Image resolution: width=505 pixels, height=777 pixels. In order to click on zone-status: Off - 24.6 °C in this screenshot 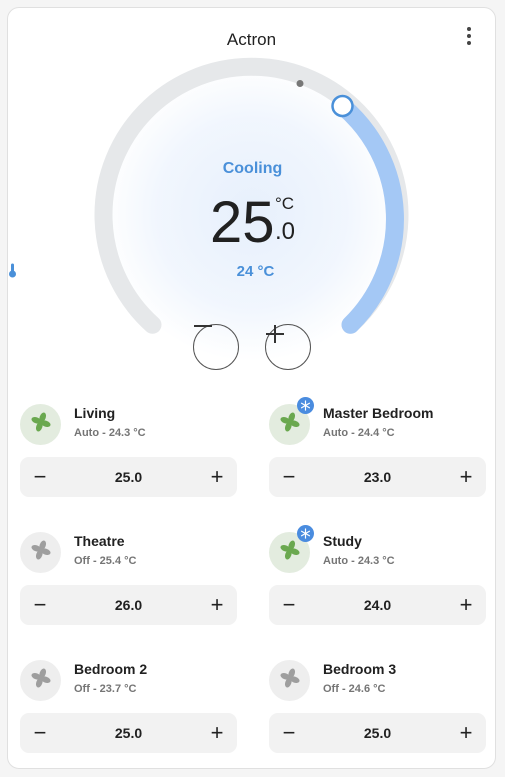, I will do `click(354, 689)`.